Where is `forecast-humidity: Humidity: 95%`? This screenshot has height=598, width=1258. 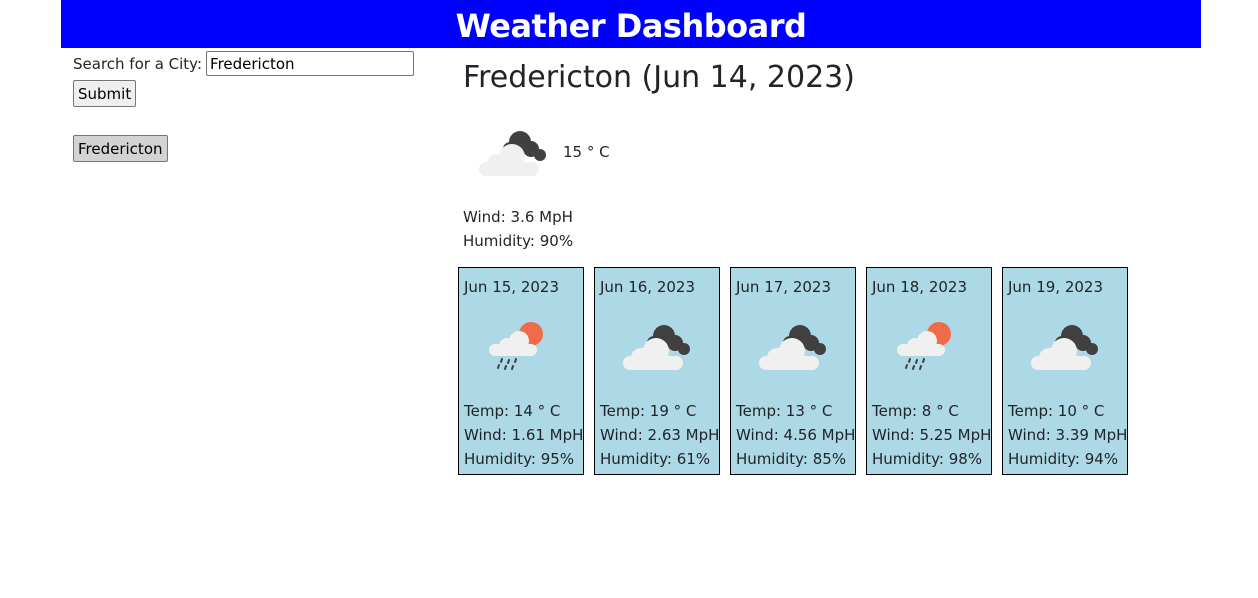 forecast-humidity: Humidity: 95% is located at coordinates (519, 459).